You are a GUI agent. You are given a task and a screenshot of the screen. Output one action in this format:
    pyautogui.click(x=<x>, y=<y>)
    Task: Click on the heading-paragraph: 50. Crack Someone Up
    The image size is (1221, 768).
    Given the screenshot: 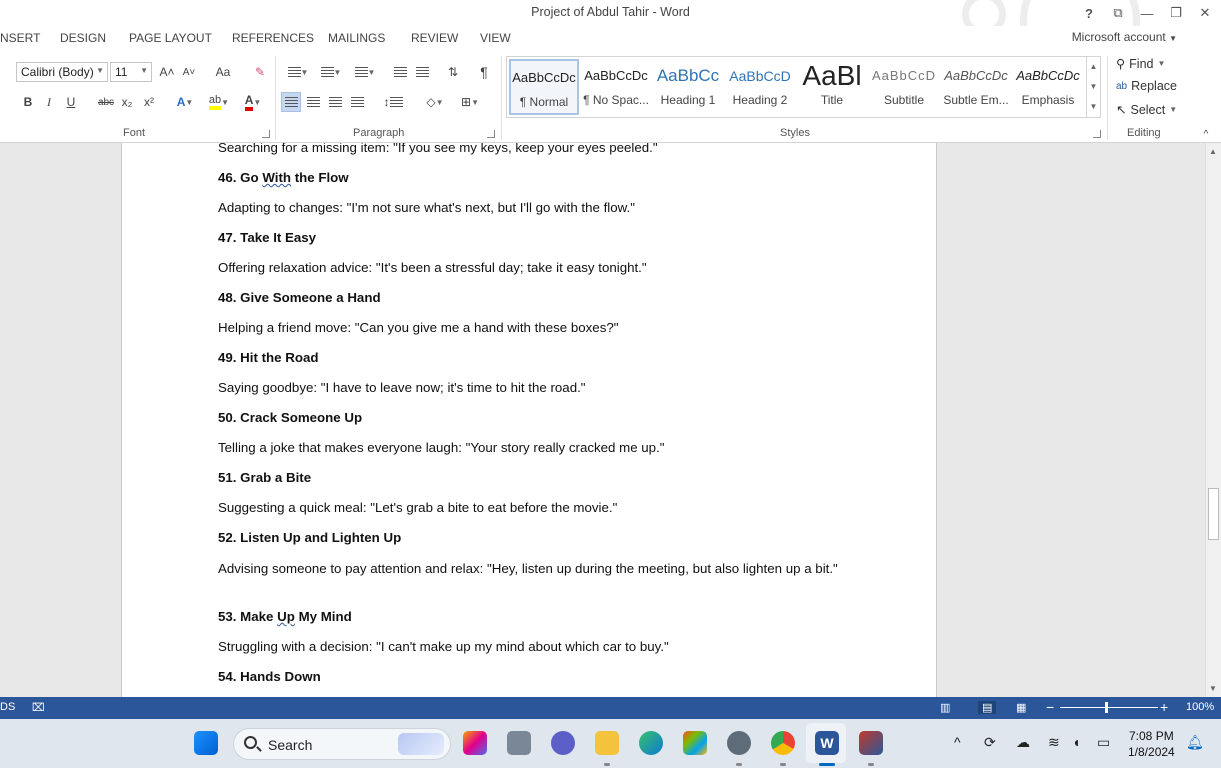 What is the action you would take?
    pyautogui.click(x=528, y=418)
    